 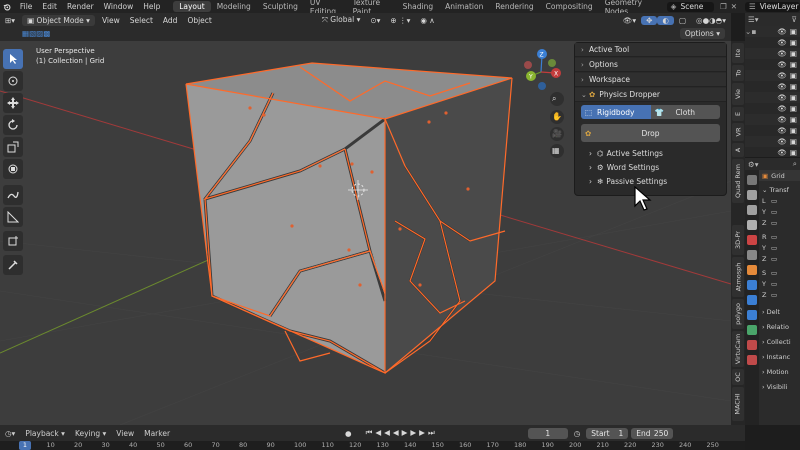 What do you see at coordinates (752, 240) in the screenshot?
I see `scene-tab-icon` at bounding box center [752, 240].